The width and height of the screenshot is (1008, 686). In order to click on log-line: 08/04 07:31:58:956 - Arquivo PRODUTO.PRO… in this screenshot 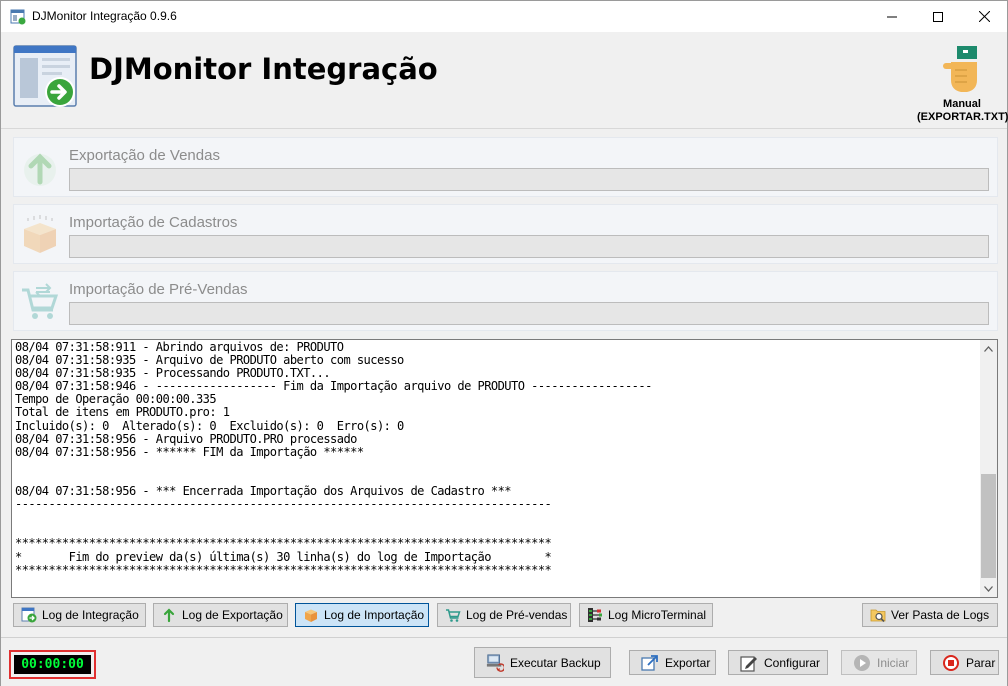, I will do `click(186, 438)`.